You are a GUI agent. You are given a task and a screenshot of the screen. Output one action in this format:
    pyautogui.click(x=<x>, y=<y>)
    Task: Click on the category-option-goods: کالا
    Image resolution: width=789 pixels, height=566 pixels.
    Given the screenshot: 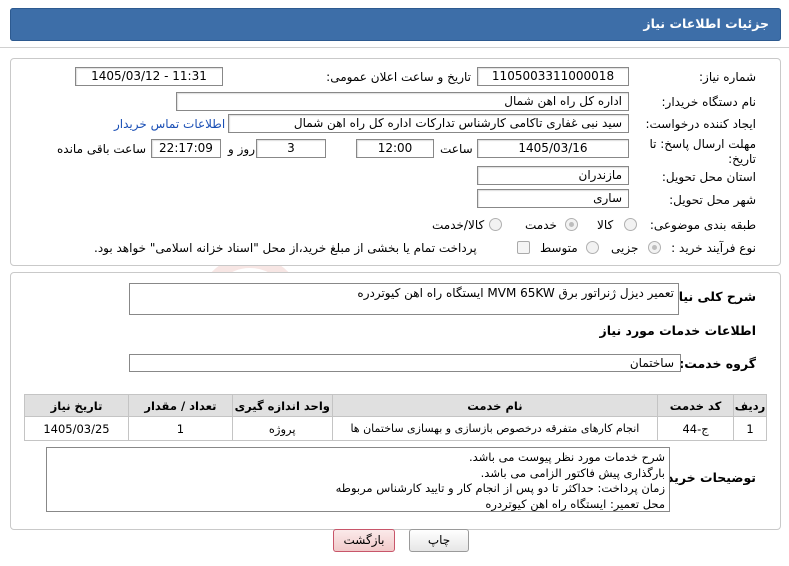 What is the action you would take?
    pyautogui.click(x=605, y=225)
    